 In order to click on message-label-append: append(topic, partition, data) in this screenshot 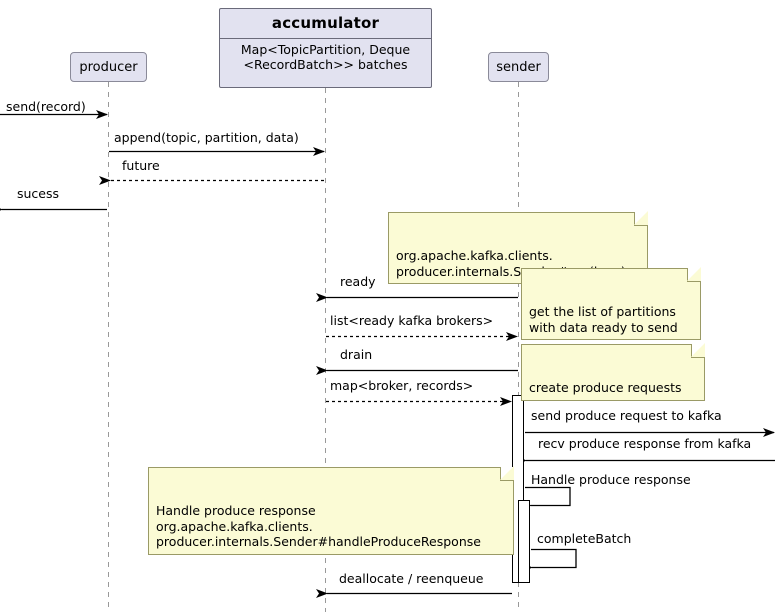, I will do `click(206, 137)`.